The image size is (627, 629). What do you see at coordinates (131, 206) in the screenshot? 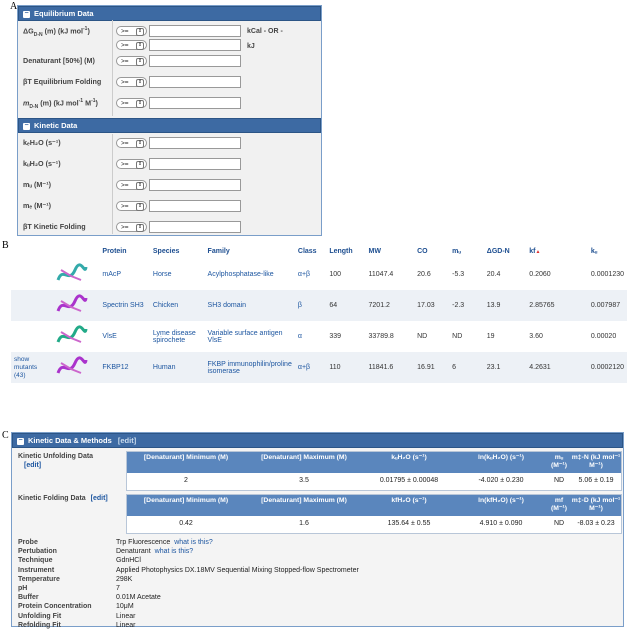
I see `operator-select-mf: >= ⇕` at bounding box center [131, 206].